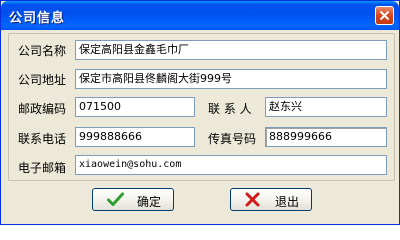 Image resolution: width=400 pixels, height=240 pixels. I want to click on fax-input: 888999666, so click(326, 137).